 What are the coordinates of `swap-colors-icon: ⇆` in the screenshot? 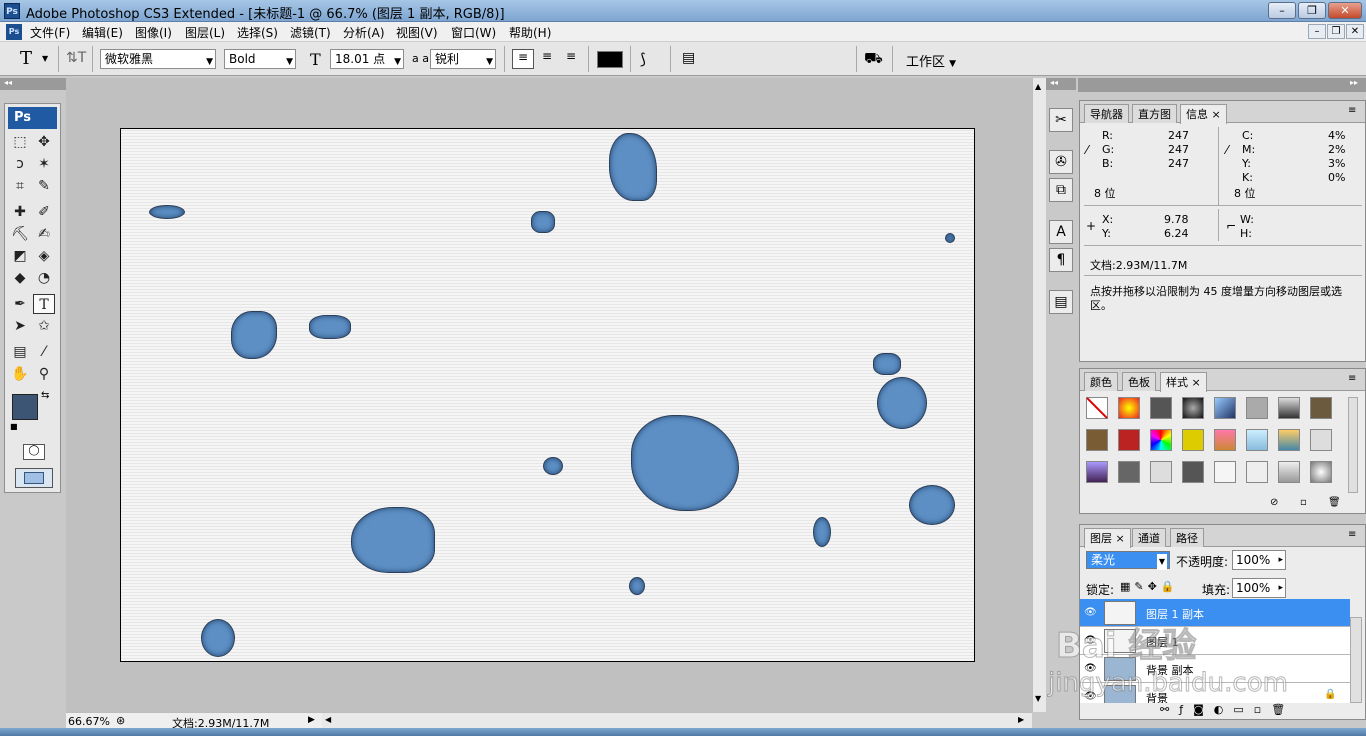 It's located at (45, 395).